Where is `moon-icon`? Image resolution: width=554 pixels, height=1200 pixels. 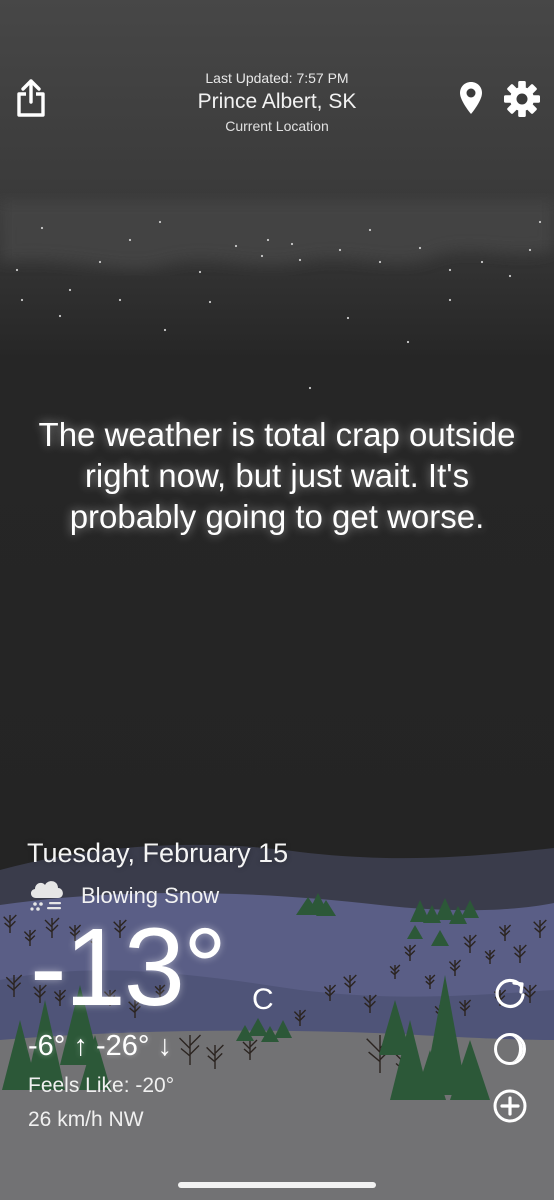
moon-icon is located at coordinates (510, 1049).